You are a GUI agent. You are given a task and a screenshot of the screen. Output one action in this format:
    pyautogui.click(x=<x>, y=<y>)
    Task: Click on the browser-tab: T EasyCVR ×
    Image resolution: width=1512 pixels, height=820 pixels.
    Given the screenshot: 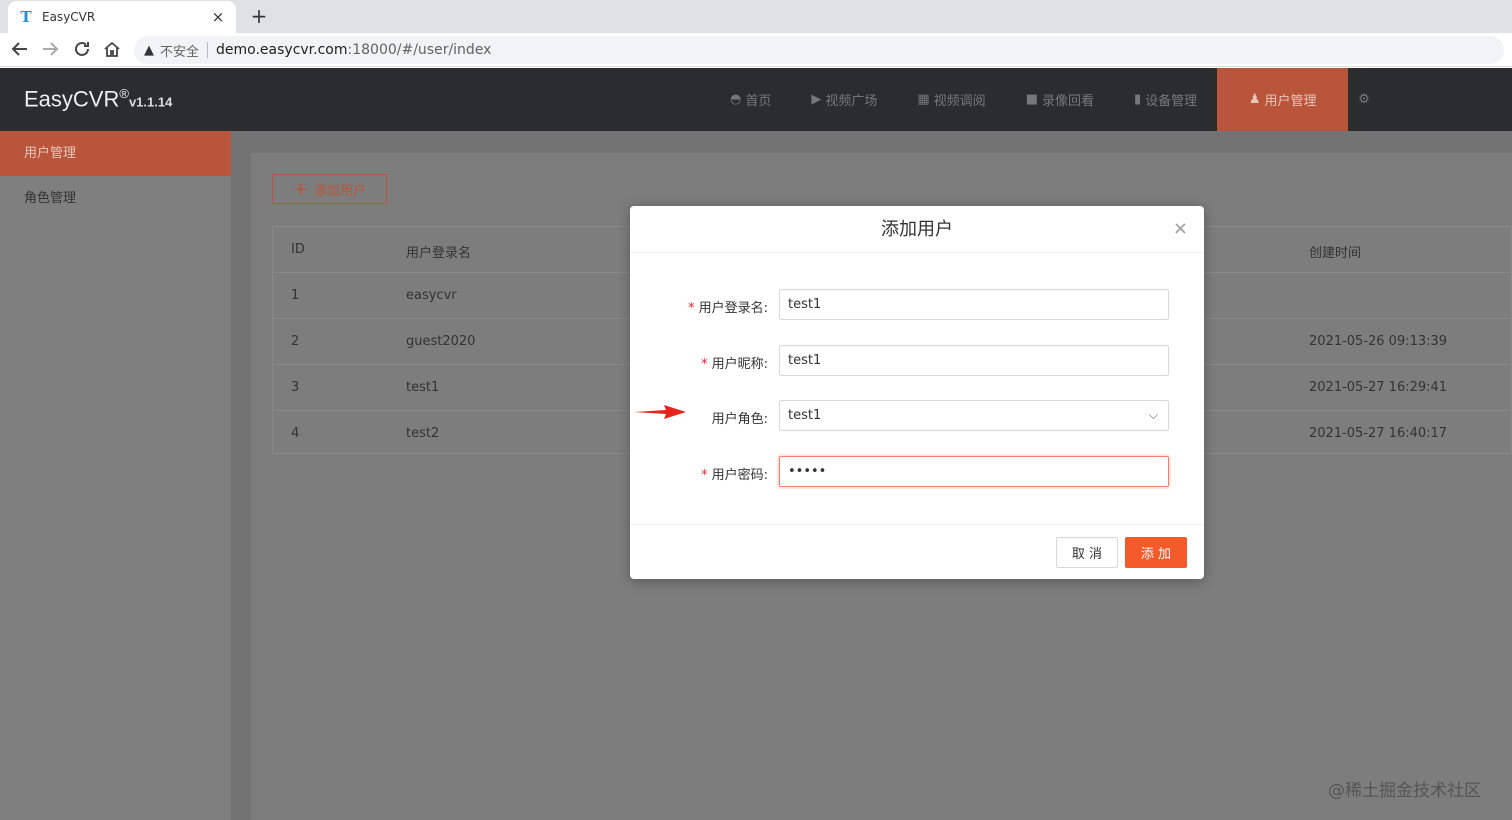 What is the action you would take?
    pyautogui.click(x=122, y=17)
    